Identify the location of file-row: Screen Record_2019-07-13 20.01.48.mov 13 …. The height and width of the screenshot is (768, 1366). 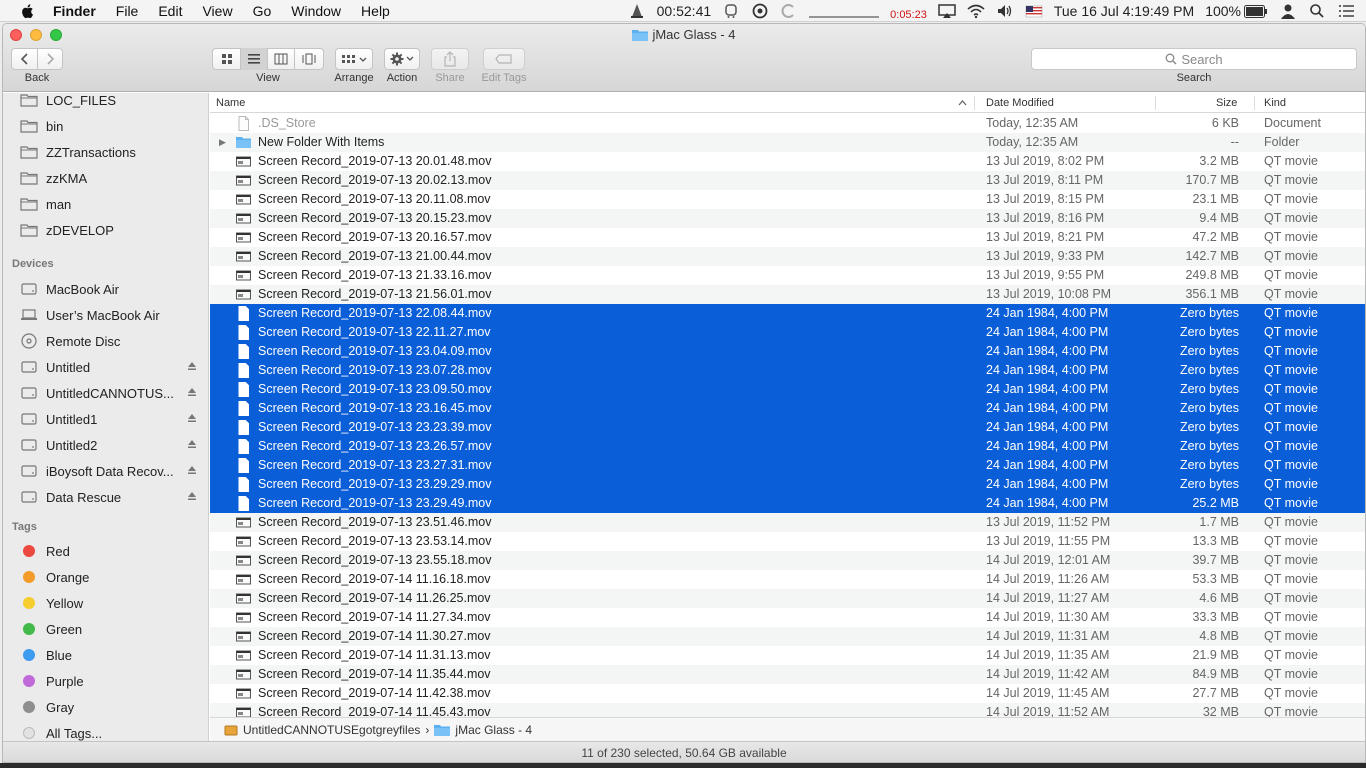
(787, 161).